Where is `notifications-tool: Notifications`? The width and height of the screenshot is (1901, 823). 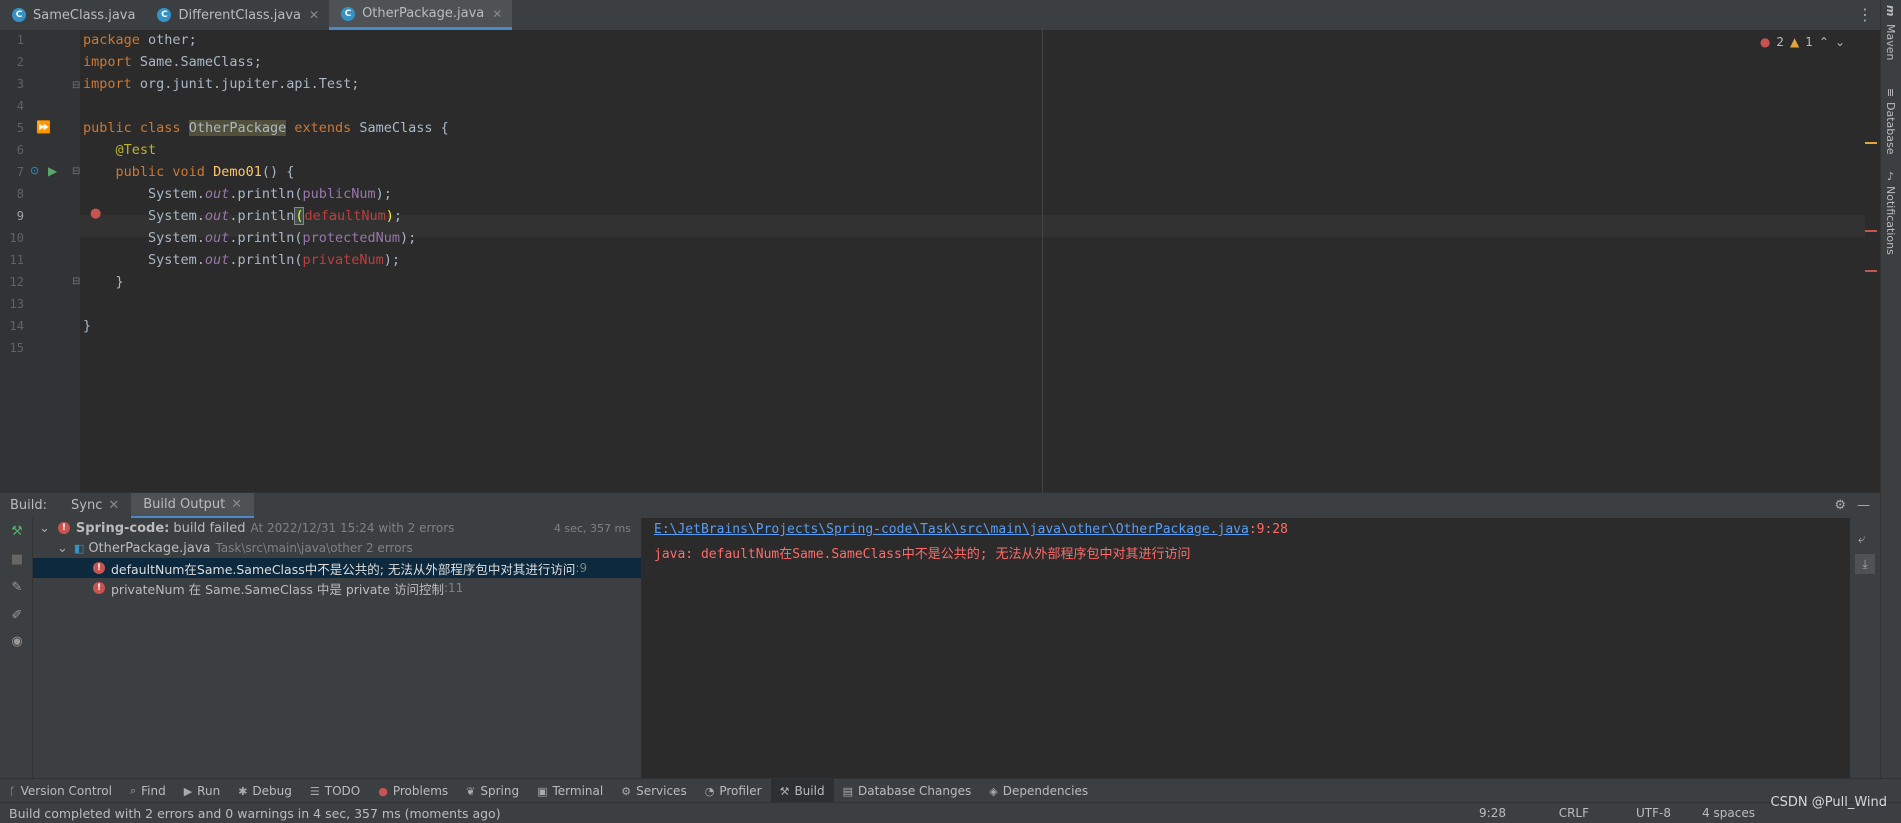 notifications-tool: Notifications is located at coordinates (1890, 220).